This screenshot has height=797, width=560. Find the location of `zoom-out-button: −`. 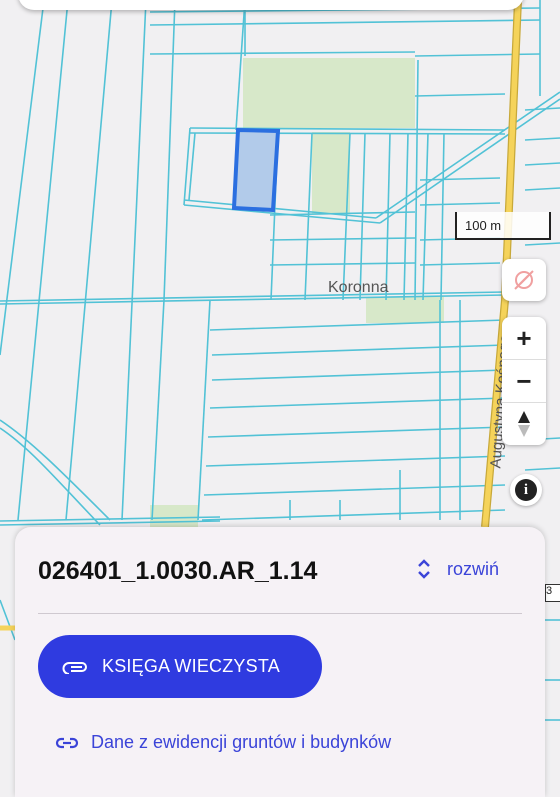

zoom-out-button: − is located at coordinates (524, 380).